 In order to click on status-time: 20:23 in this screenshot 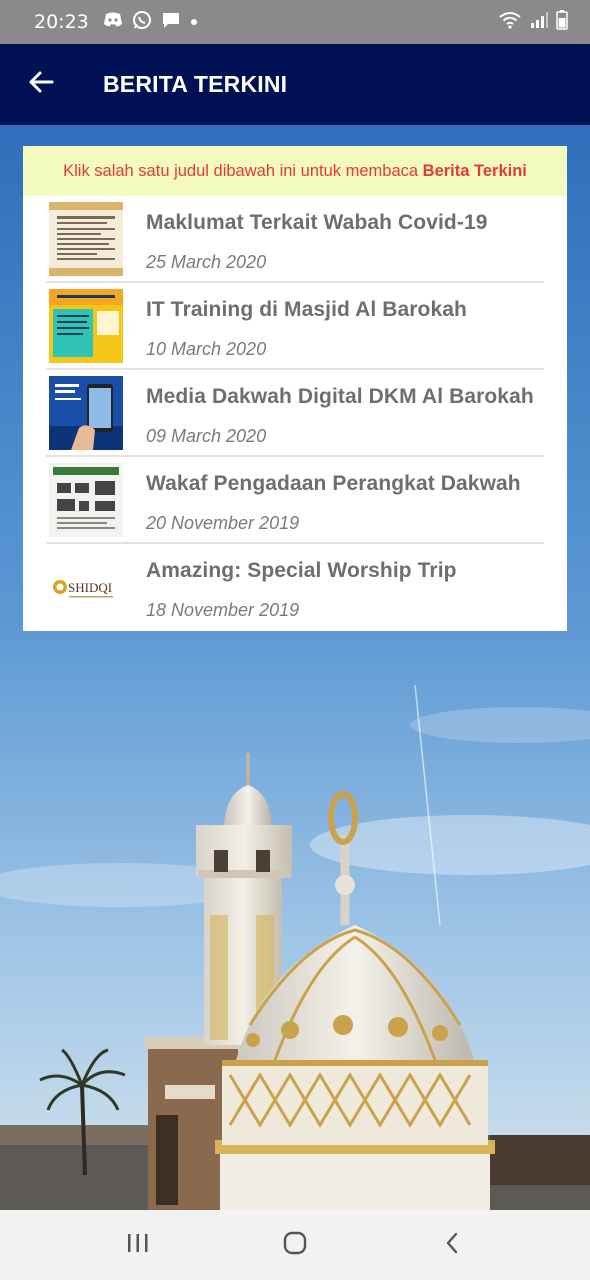, I will do `click(61, 22)`.